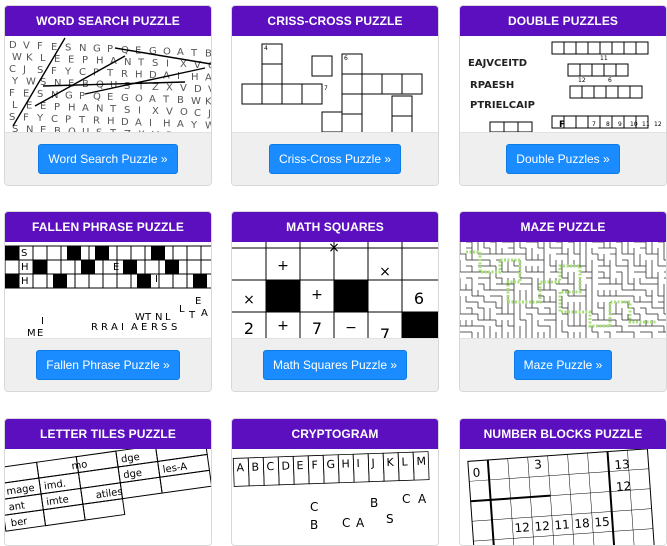 The width and height of the screenshot is (667, 546). Describe the element at coordinates (335, 365) in the screenshot. I see `math-squares-button: Math Squares Puzzle »` at that location.